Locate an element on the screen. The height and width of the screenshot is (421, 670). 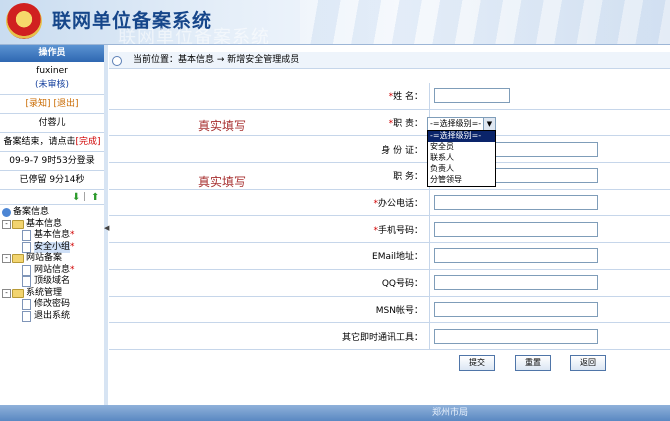
tree-item-security-group: 安全小组 * is located at coordinates (53, 247).